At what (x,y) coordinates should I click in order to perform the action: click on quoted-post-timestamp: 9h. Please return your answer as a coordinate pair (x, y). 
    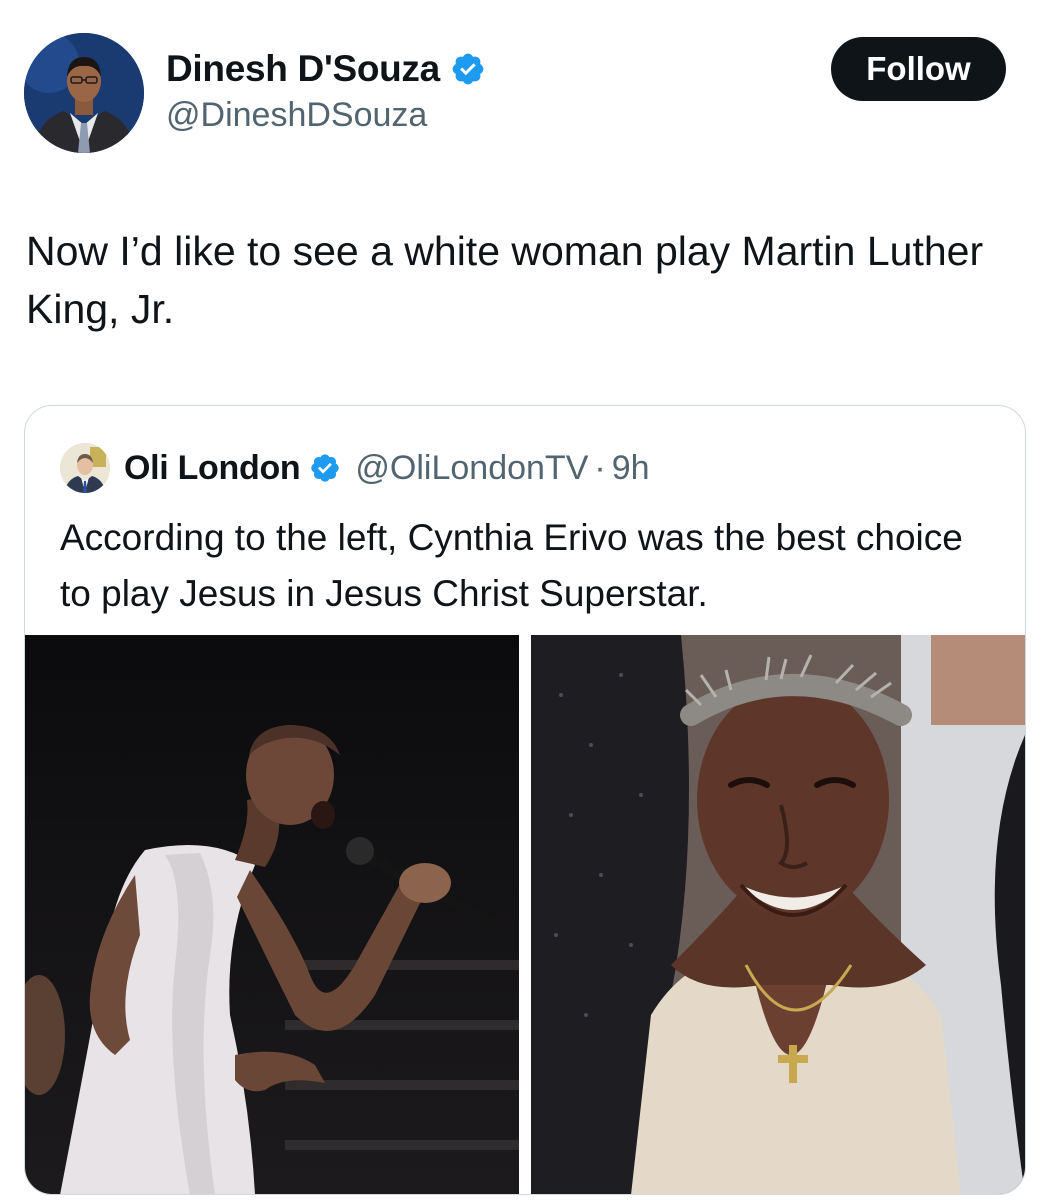
    Looking at the image, I should click on (631, 468).